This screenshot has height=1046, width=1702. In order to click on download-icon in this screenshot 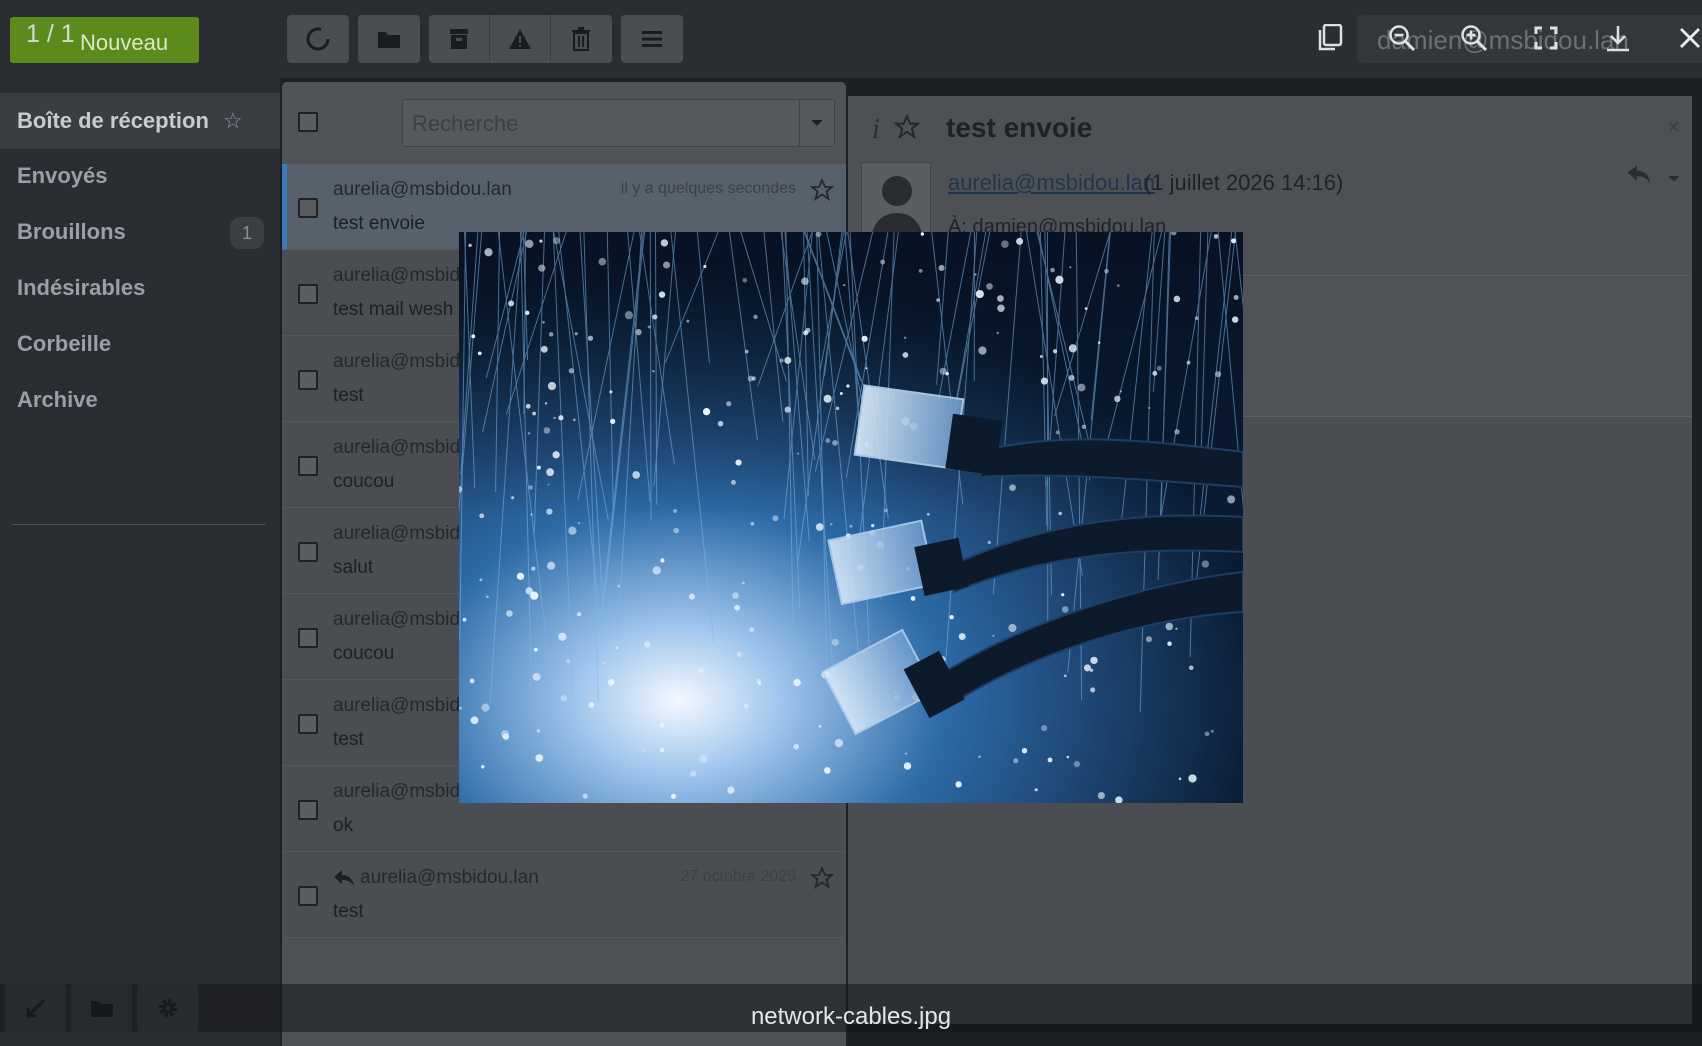, I will do `click(1618, 39)`.